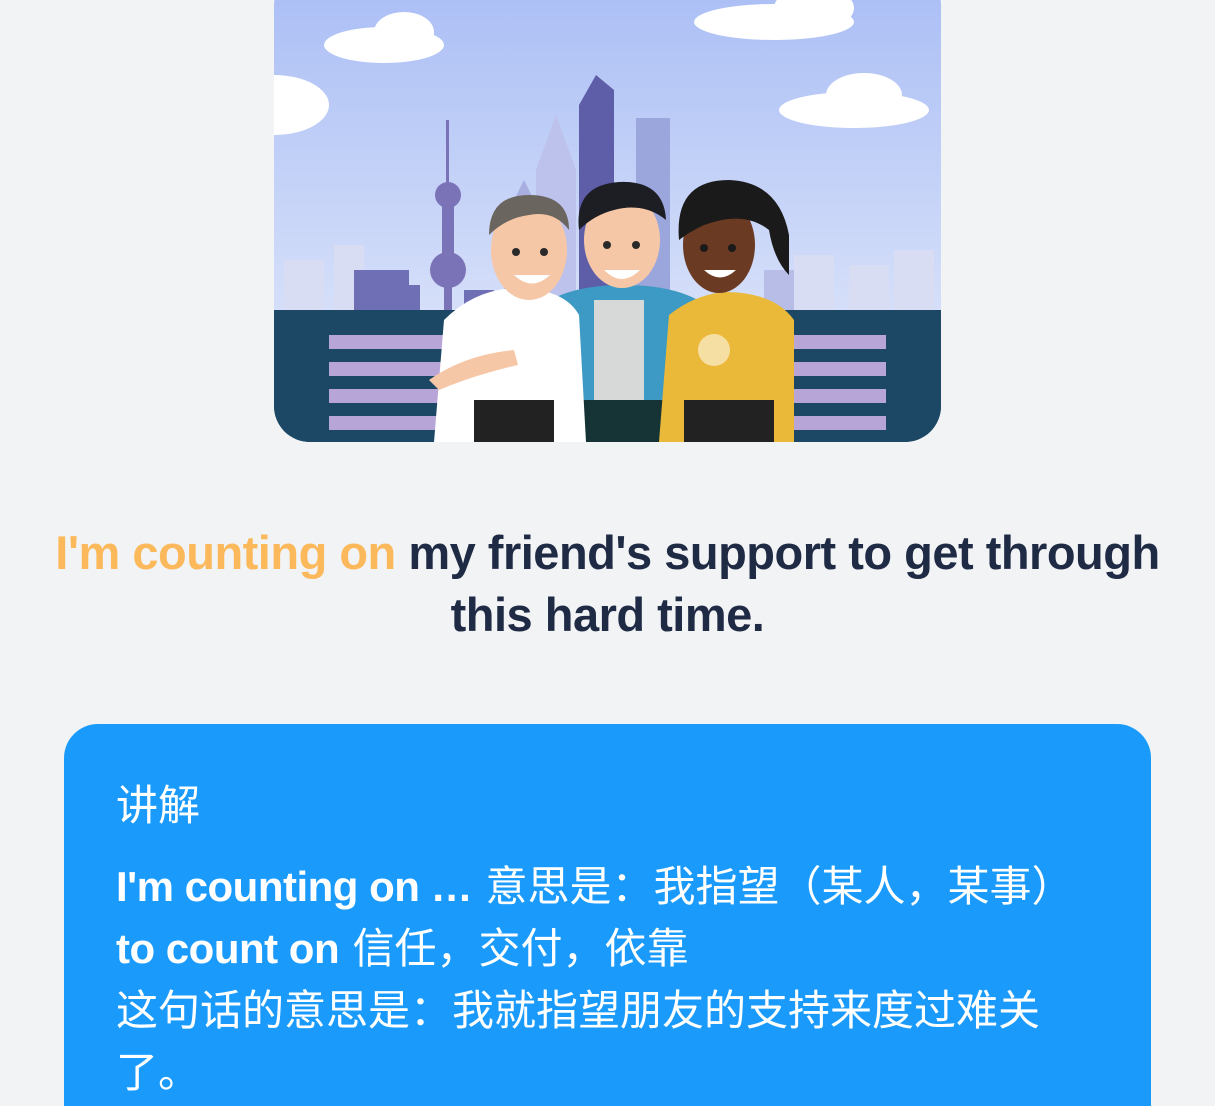 This screenshot has width=1215, height=1106. I want to click on explanation-line-2-phrase: to count on, so click(228, 948).